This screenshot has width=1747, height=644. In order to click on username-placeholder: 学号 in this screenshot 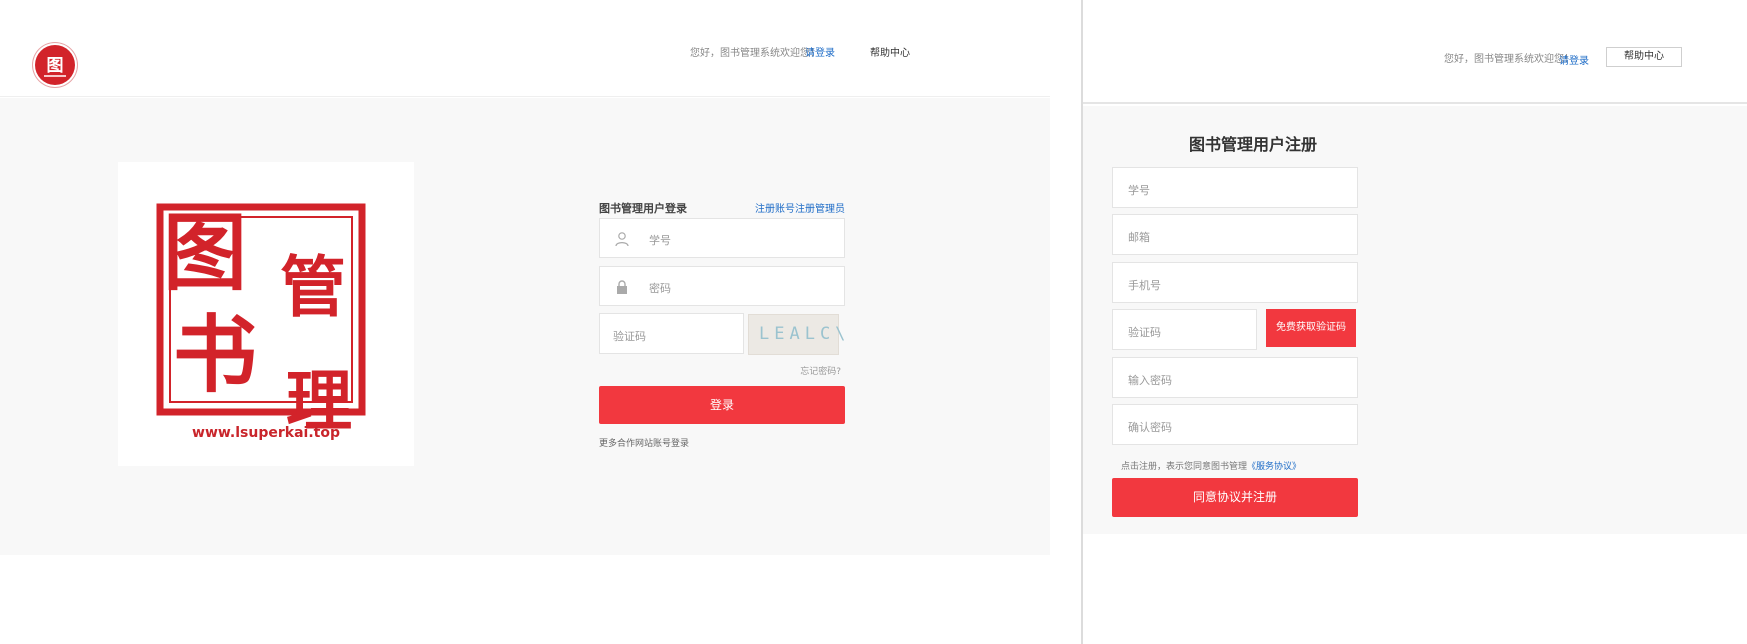, I will do `click(660, 240)`.